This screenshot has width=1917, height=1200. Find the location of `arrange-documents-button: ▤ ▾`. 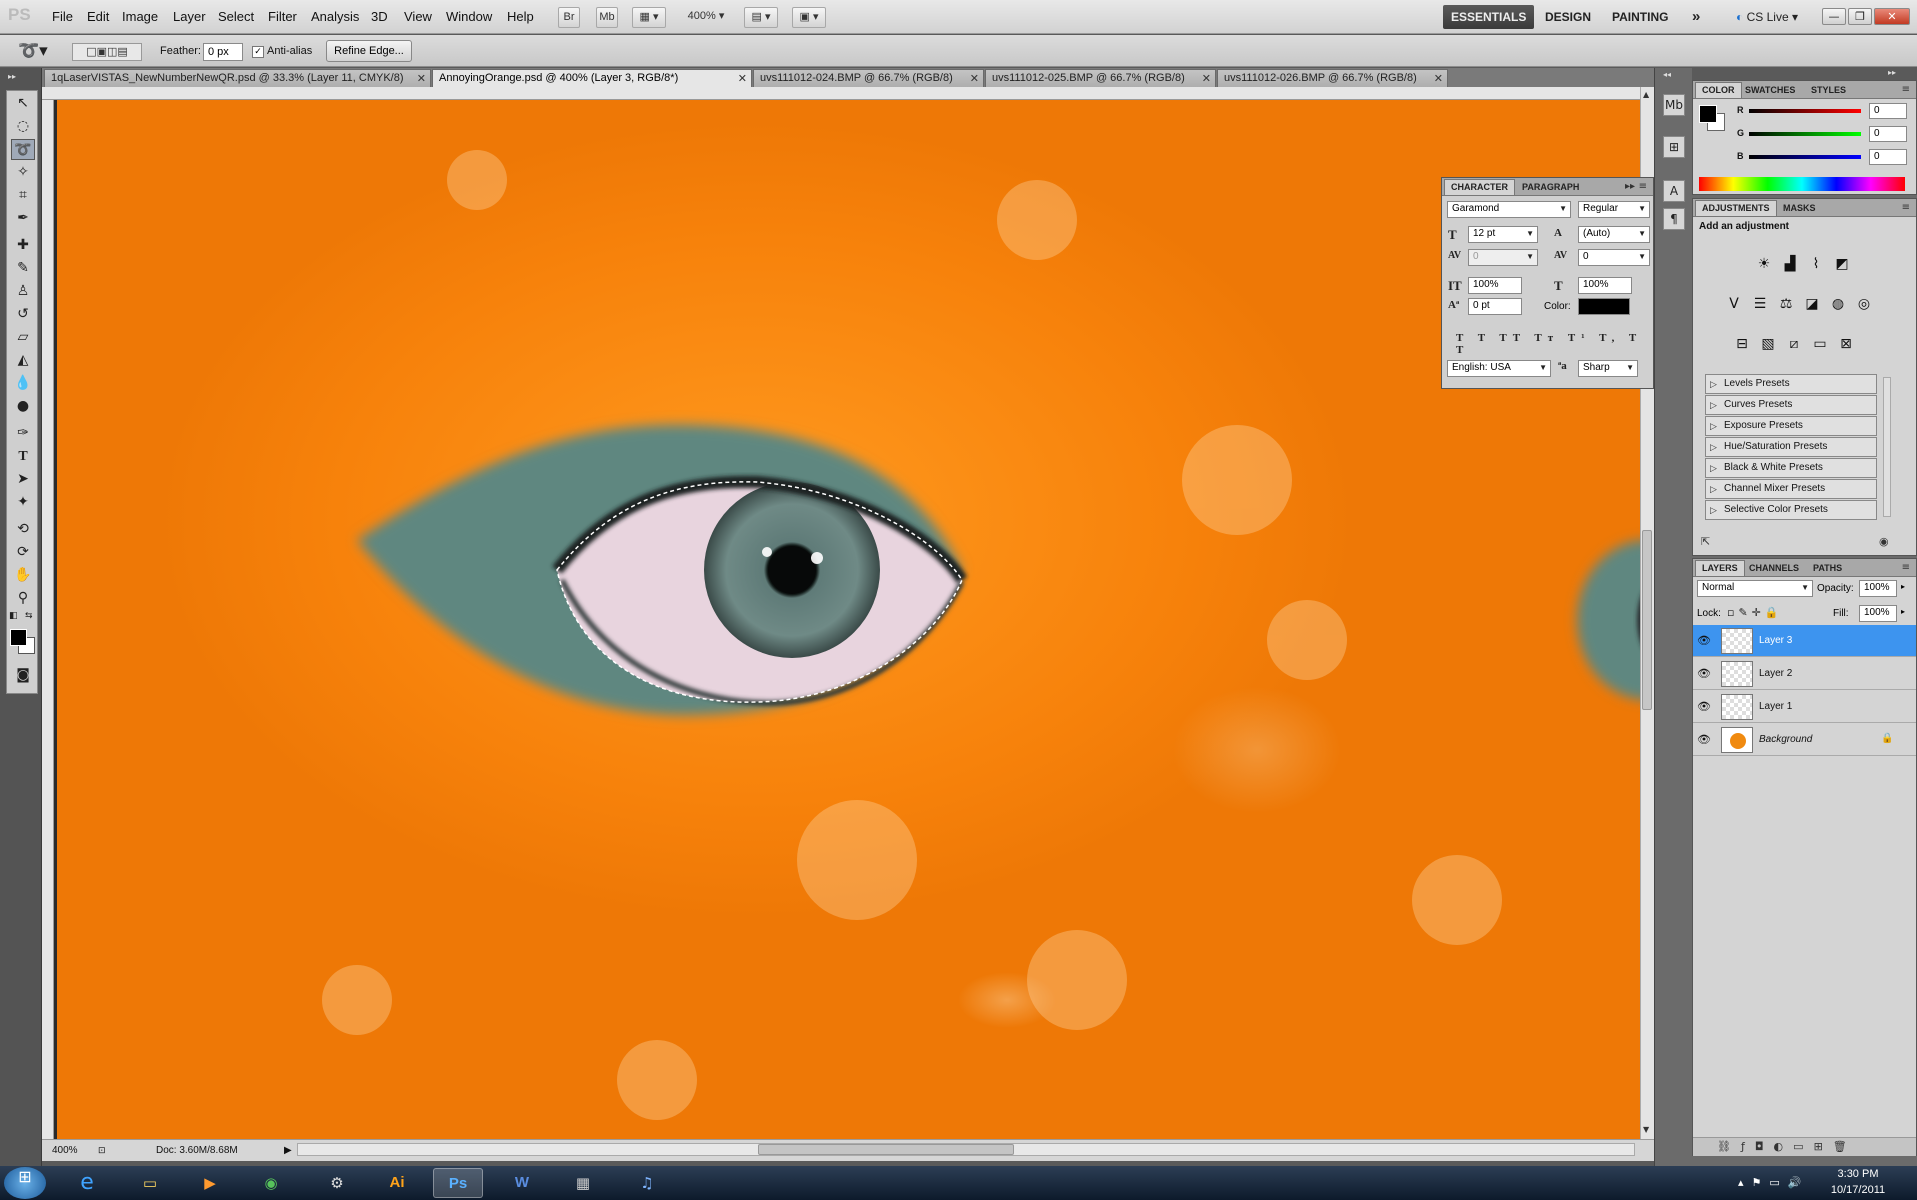

arrange-documents-button: ▤ ▾ is located at coordinates (761, 17).